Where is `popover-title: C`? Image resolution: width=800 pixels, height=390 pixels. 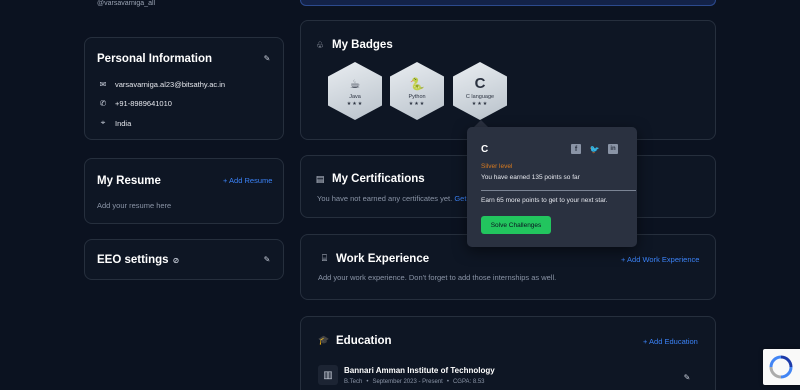 popover-title: C is located at coordinates (485, 149).